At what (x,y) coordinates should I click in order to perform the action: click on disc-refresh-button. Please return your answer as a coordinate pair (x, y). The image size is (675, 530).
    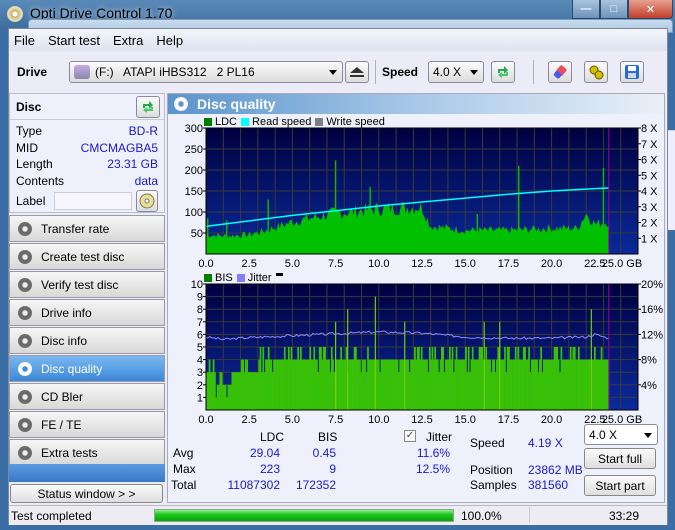
    Looking at the image, I should click on (148, 107).